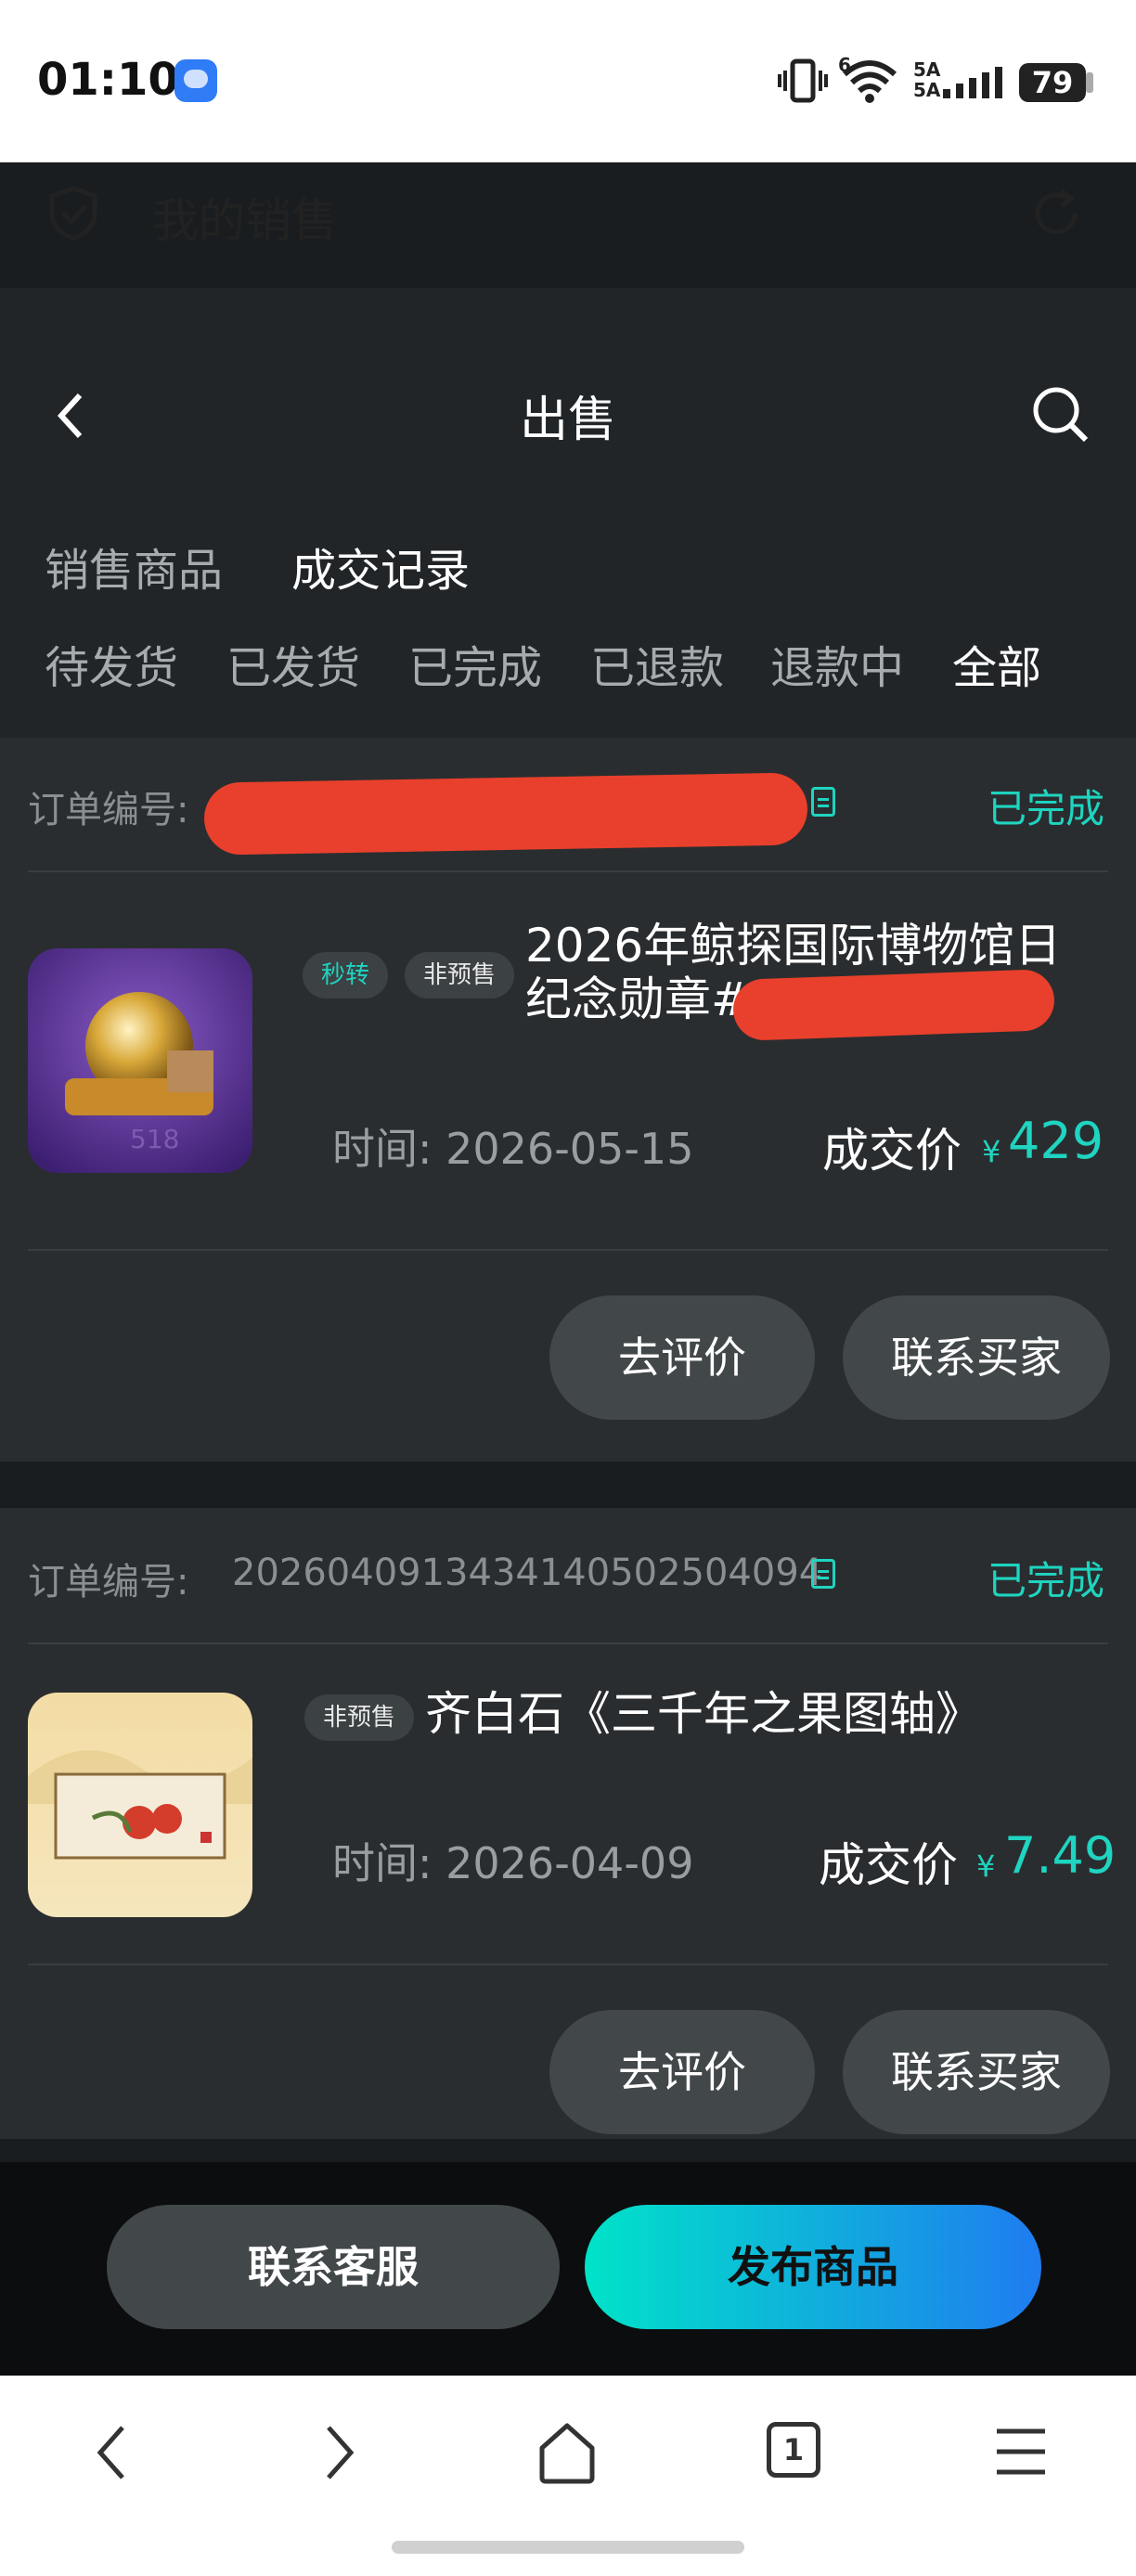 The height and width of the screenshot is (2576, 1136). What do you see at coordinates (768, 1714) in the screenshot?
I see `product-name: 齐白石《三千年之果图轴》` at bounding box center [768, 1714].